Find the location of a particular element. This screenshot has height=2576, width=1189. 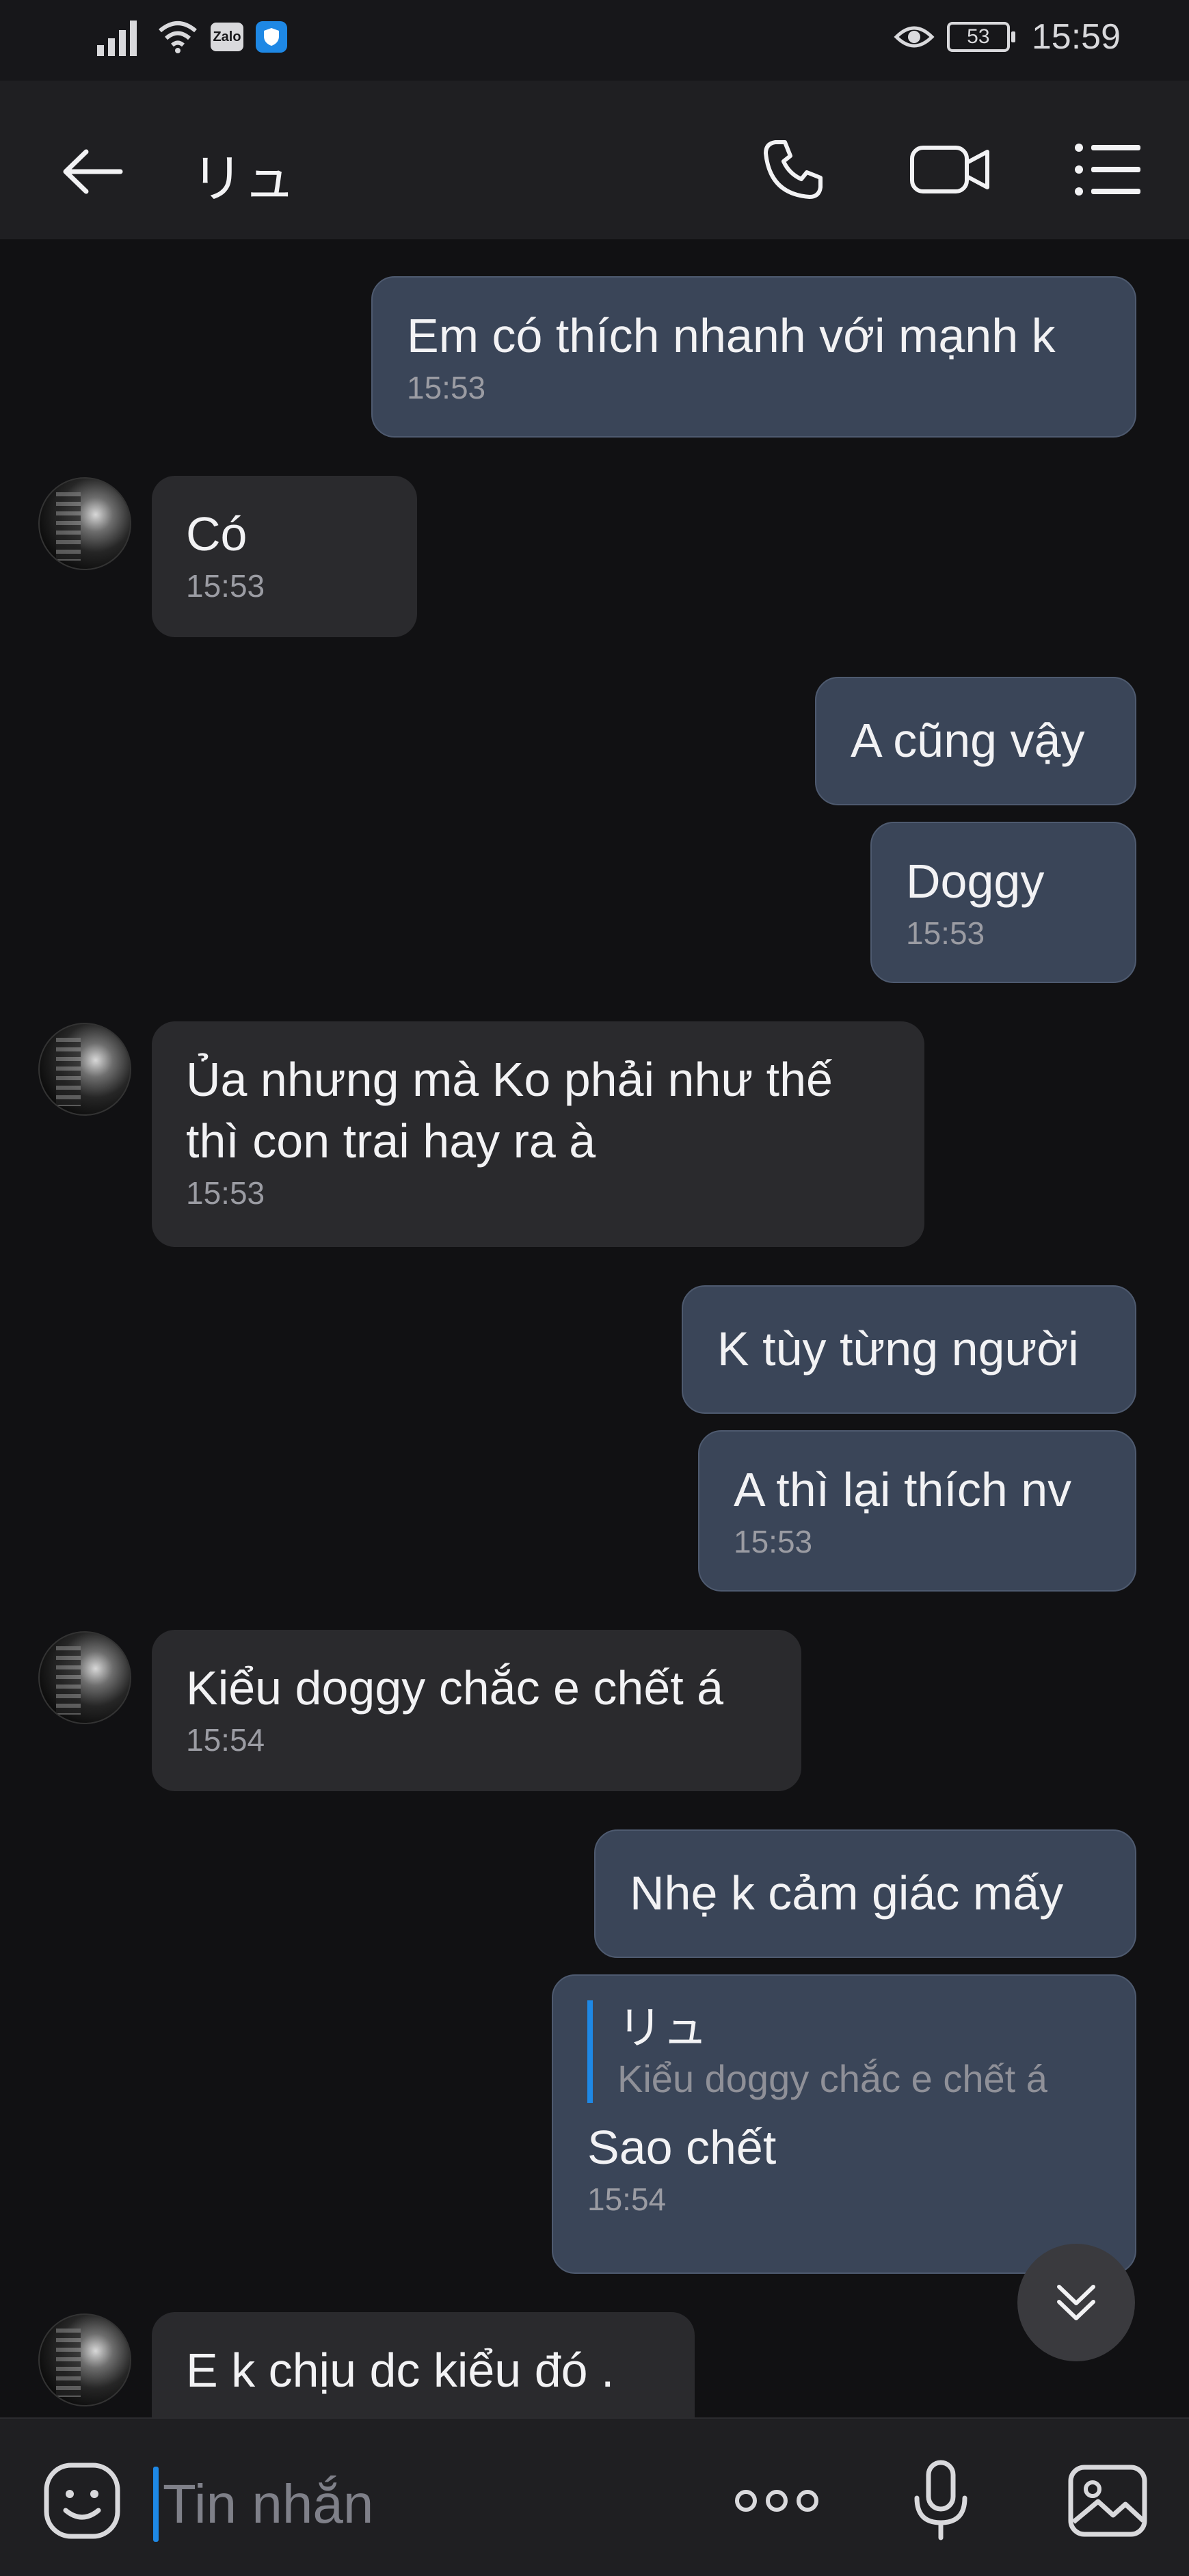

signal-icon is located at coordinates (117, 38).